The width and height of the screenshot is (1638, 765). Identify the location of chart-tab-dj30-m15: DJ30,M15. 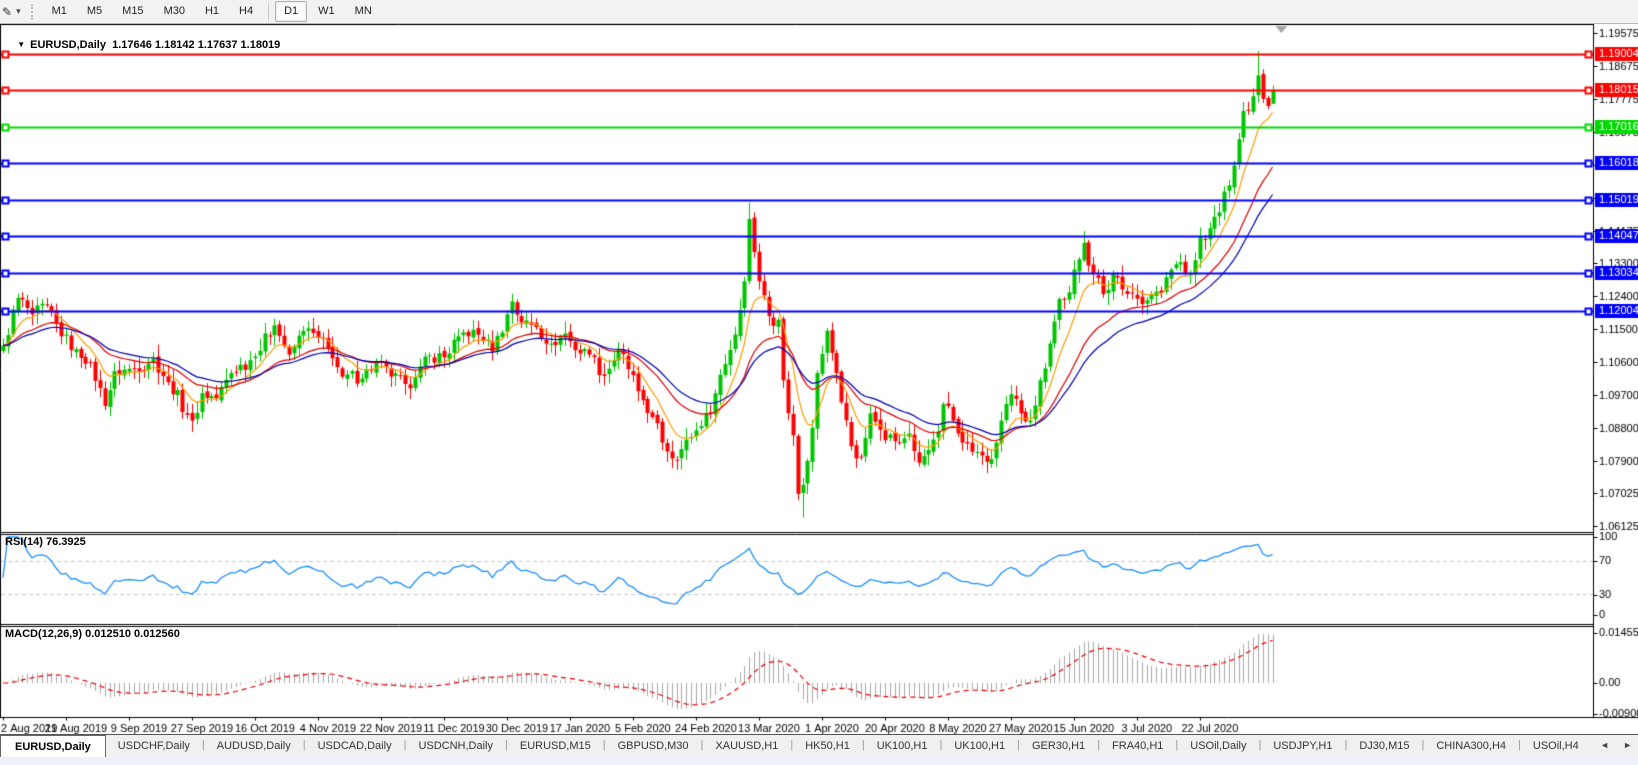
(1384, 745).